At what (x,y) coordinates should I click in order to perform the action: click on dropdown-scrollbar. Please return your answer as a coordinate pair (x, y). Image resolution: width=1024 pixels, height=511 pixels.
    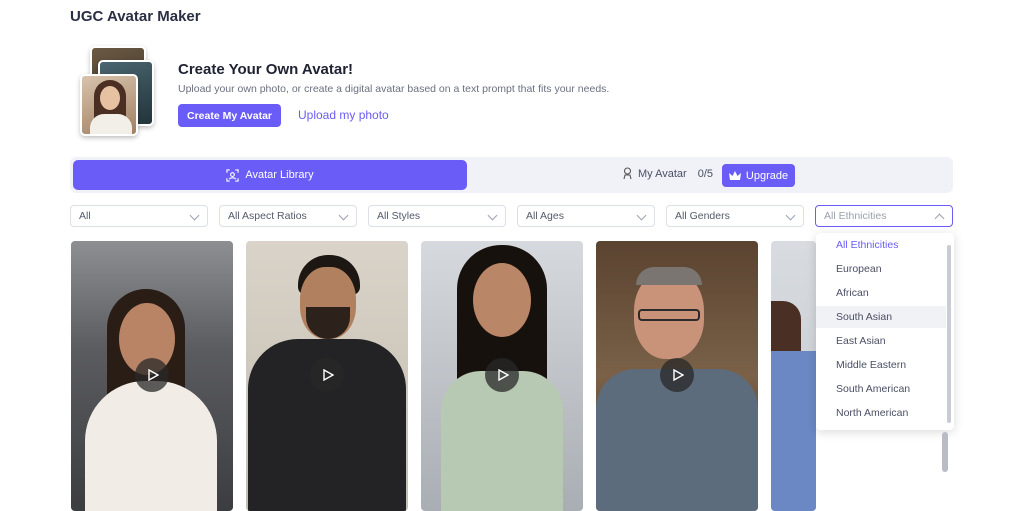
    Looking at the image, I should click on (949, 334).